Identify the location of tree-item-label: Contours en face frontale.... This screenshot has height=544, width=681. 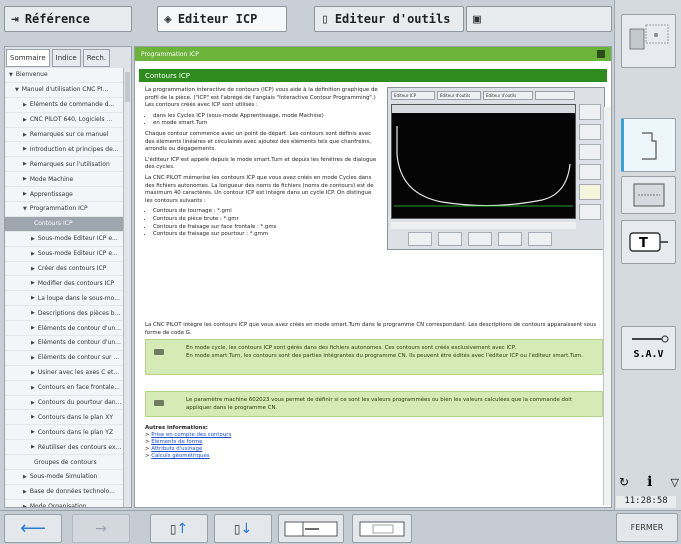
(78, 388).